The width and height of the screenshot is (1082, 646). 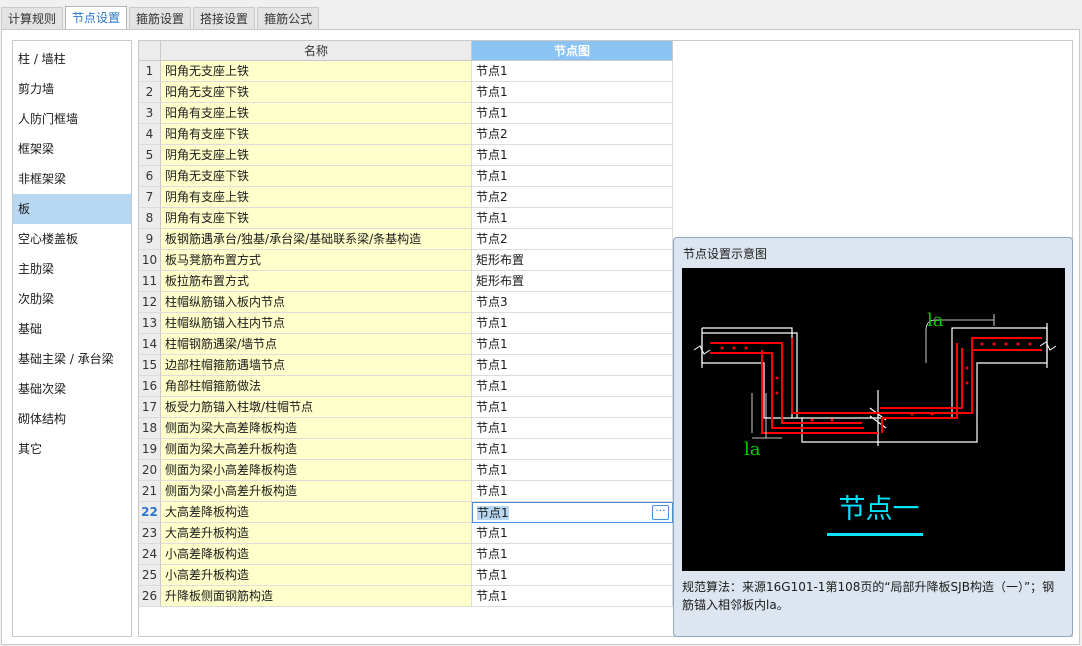 What do you see at coordinates (288, 18) in the screenshot?
I see `tab-stirrup-formula: 箍筋公式` at bounding box center [288, 18].